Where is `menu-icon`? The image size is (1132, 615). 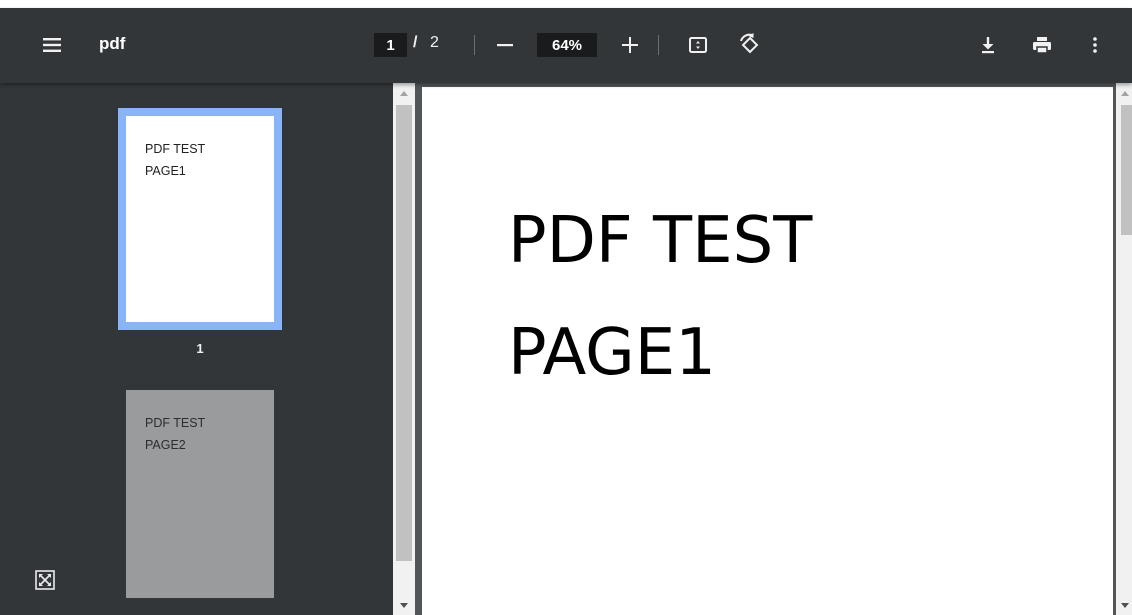
menu-icon is located at coordinates (52, 45).